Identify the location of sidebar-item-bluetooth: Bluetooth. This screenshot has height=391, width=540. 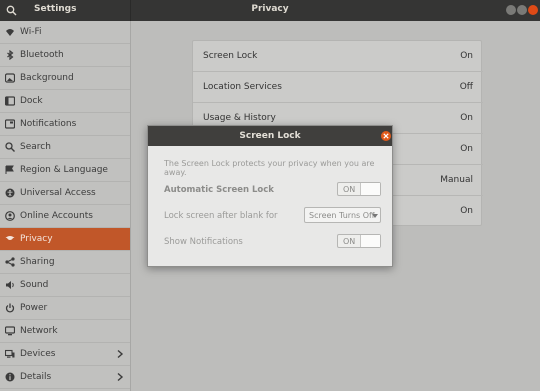
(65, 55).